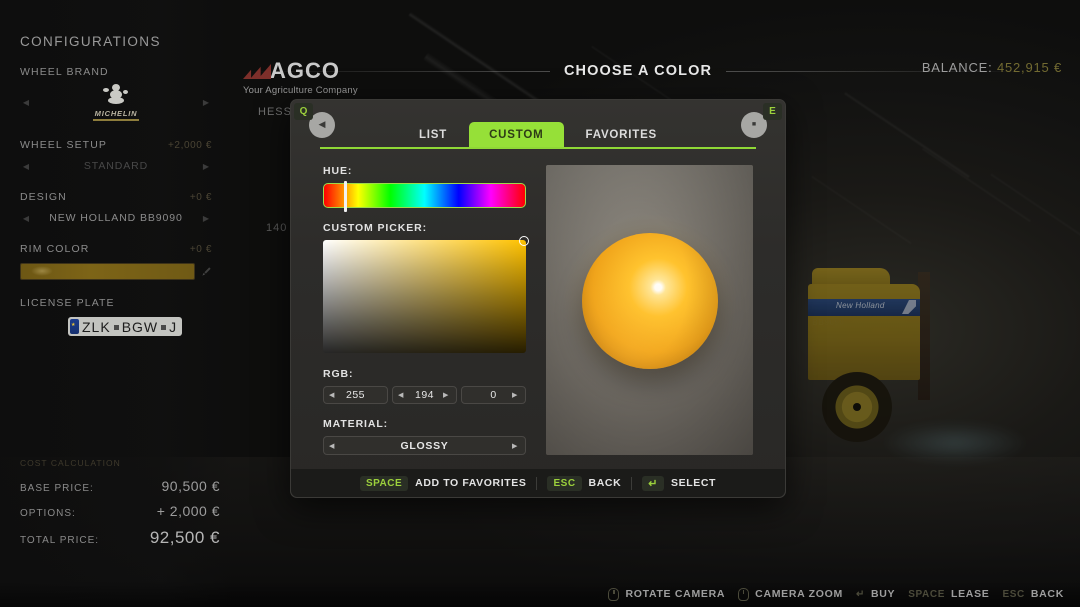 Image resolution: width=1080 pixels, height=607 pixels. I want to click on rgb-green-stepper: ◀ 194 ▶, so click(424, 395).